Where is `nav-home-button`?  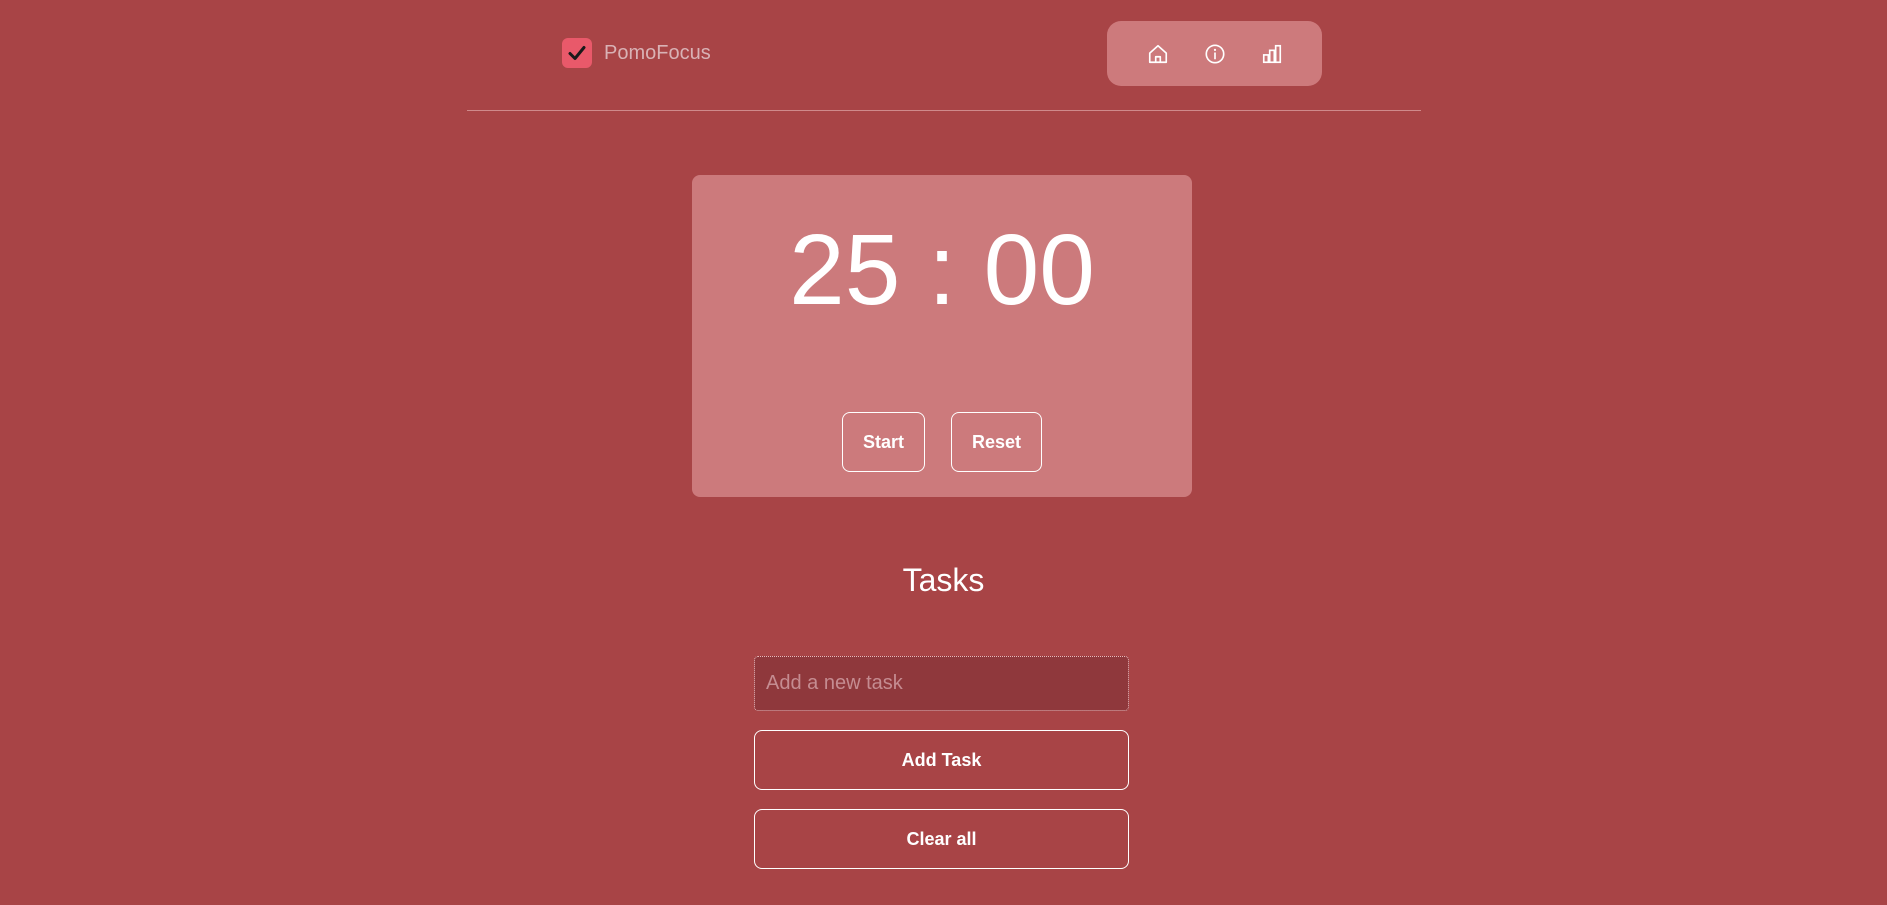
nav-home-button is located at coordinates (1158, 54).